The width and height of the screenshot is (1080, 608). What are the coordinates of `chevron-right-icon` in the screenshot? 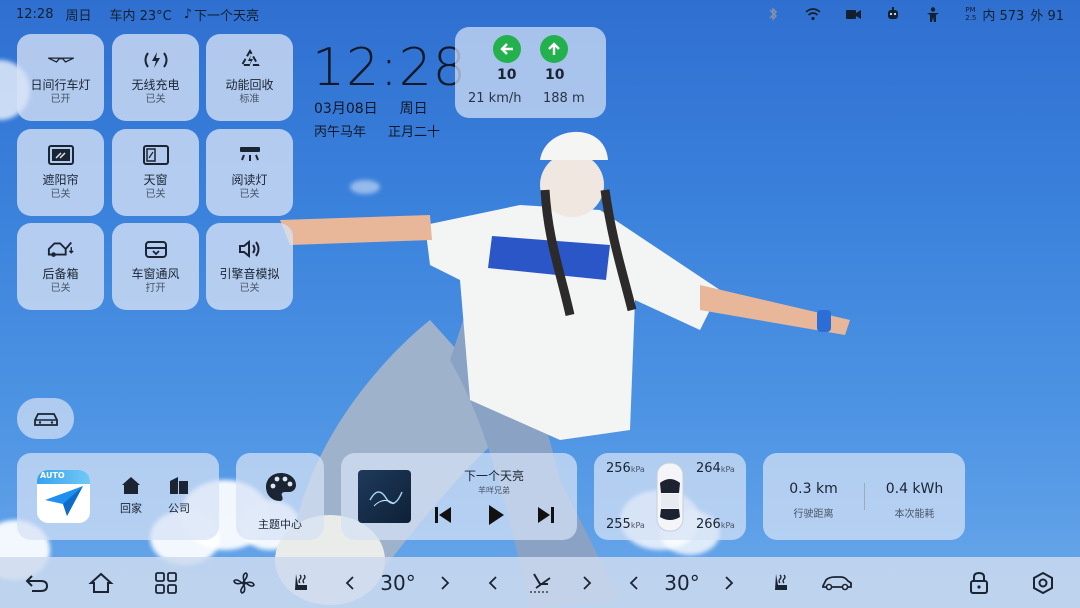 It's located at (729, 583).